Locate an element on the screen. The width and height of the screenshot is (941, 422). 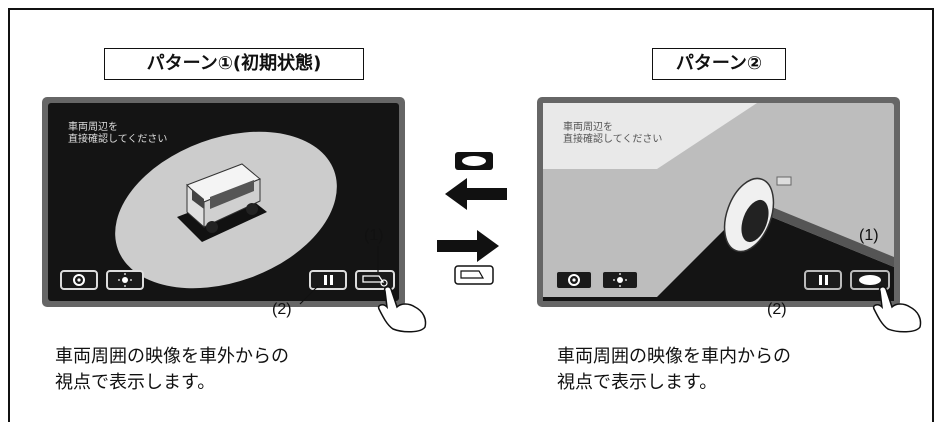
pattern2-caption: 車両周囲の映像を車内からの 視点で表示します。 is located at coordinates (674, 370).